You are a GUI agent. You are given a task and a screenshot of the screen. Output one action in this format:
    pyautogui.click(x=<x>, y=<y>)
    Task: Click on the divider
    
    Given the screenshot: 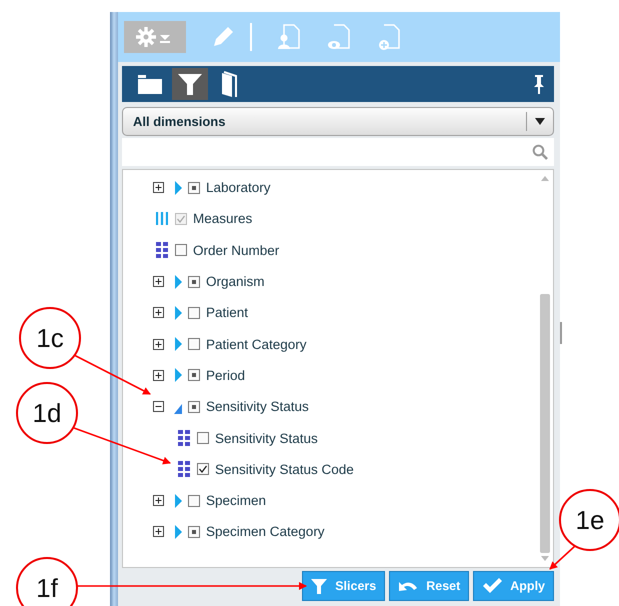 What is the action you would take?
    pyautogui.click(x=561, y=333)
    